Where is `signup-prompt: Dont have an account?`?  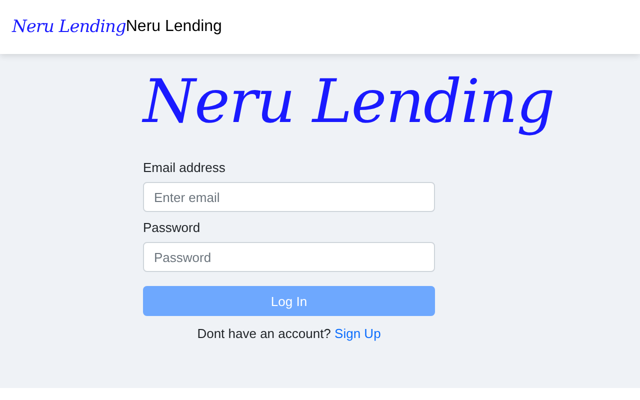
signup-prompt: Dont have an account? is located at coordinates (264, 333).